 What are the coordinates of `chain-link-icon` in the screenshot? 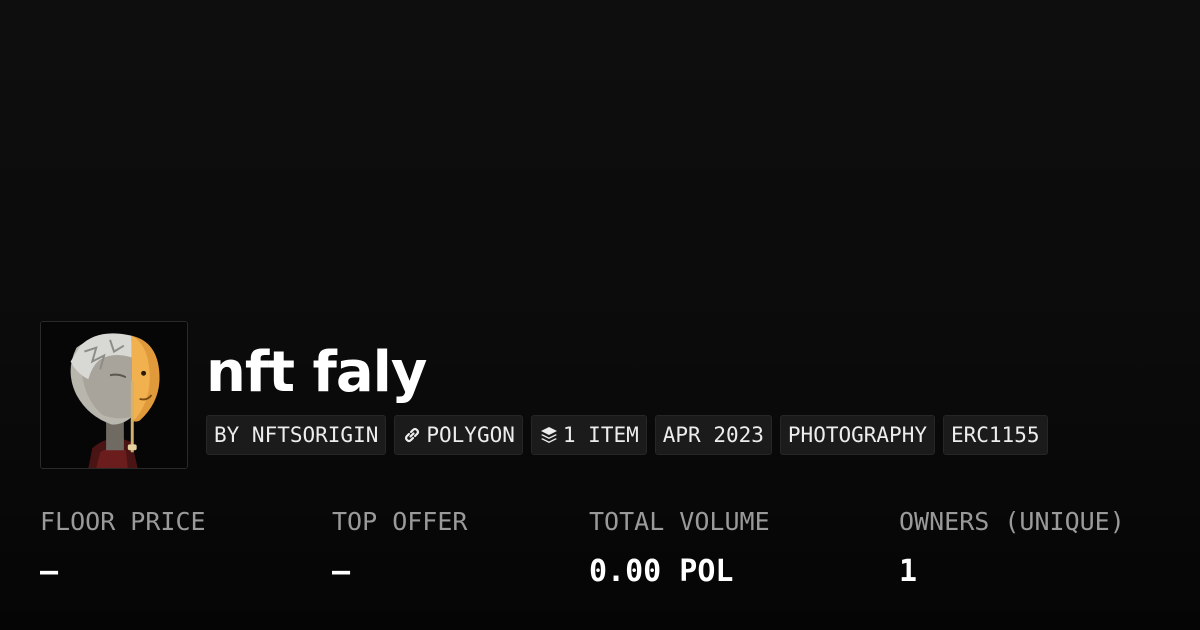 It's located at (412, 435).